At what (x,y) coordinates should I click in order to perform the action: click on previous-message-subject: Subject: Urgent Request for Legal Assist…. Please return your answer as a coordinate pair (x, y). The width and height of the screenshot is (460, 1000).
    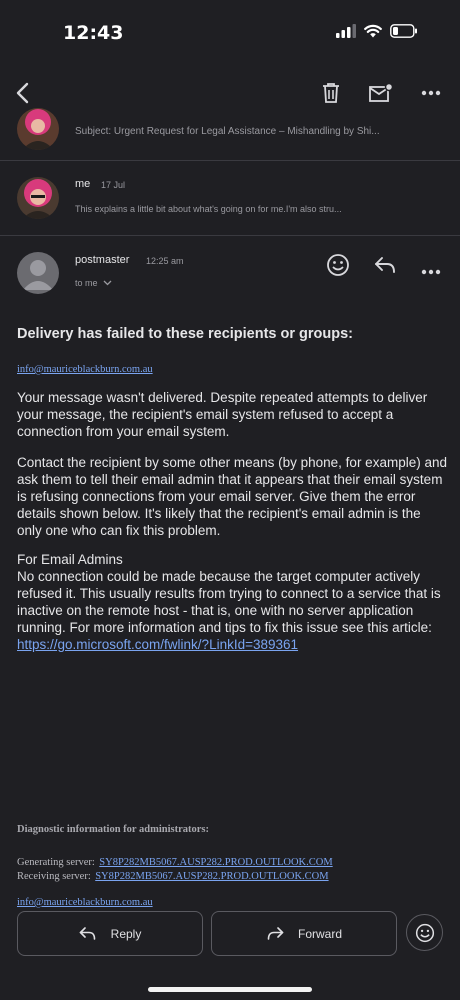
    Looking at the image, I should click on (227, 131).